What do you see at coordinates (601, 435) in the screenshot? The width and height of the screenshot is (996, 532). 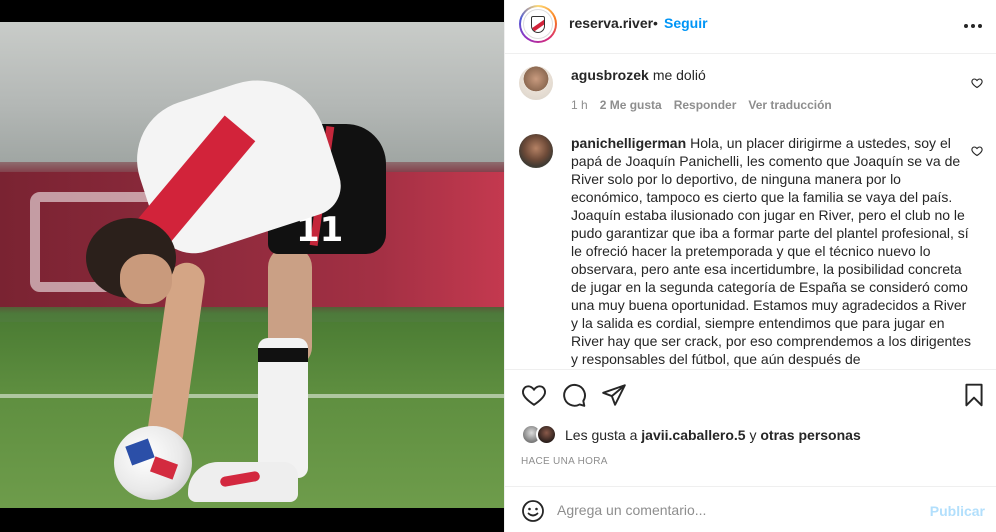 I see `likes-prefix: Les gusta a` at bounding box center [601, 435].